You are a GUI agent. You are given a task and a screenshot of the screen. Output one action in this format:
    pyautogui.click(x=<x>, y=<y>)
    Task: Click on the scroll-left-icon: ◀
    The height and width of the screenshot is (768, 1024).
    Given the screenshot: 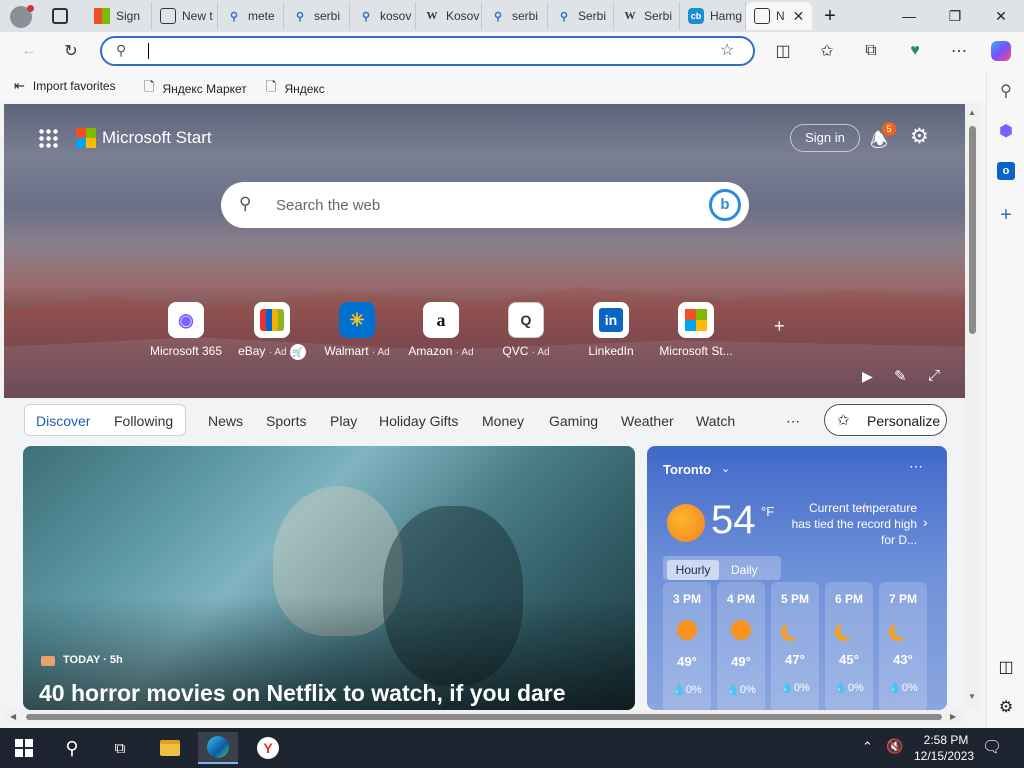 What is the action you would take?
    pyautogui.click(x=13, y=716)
    